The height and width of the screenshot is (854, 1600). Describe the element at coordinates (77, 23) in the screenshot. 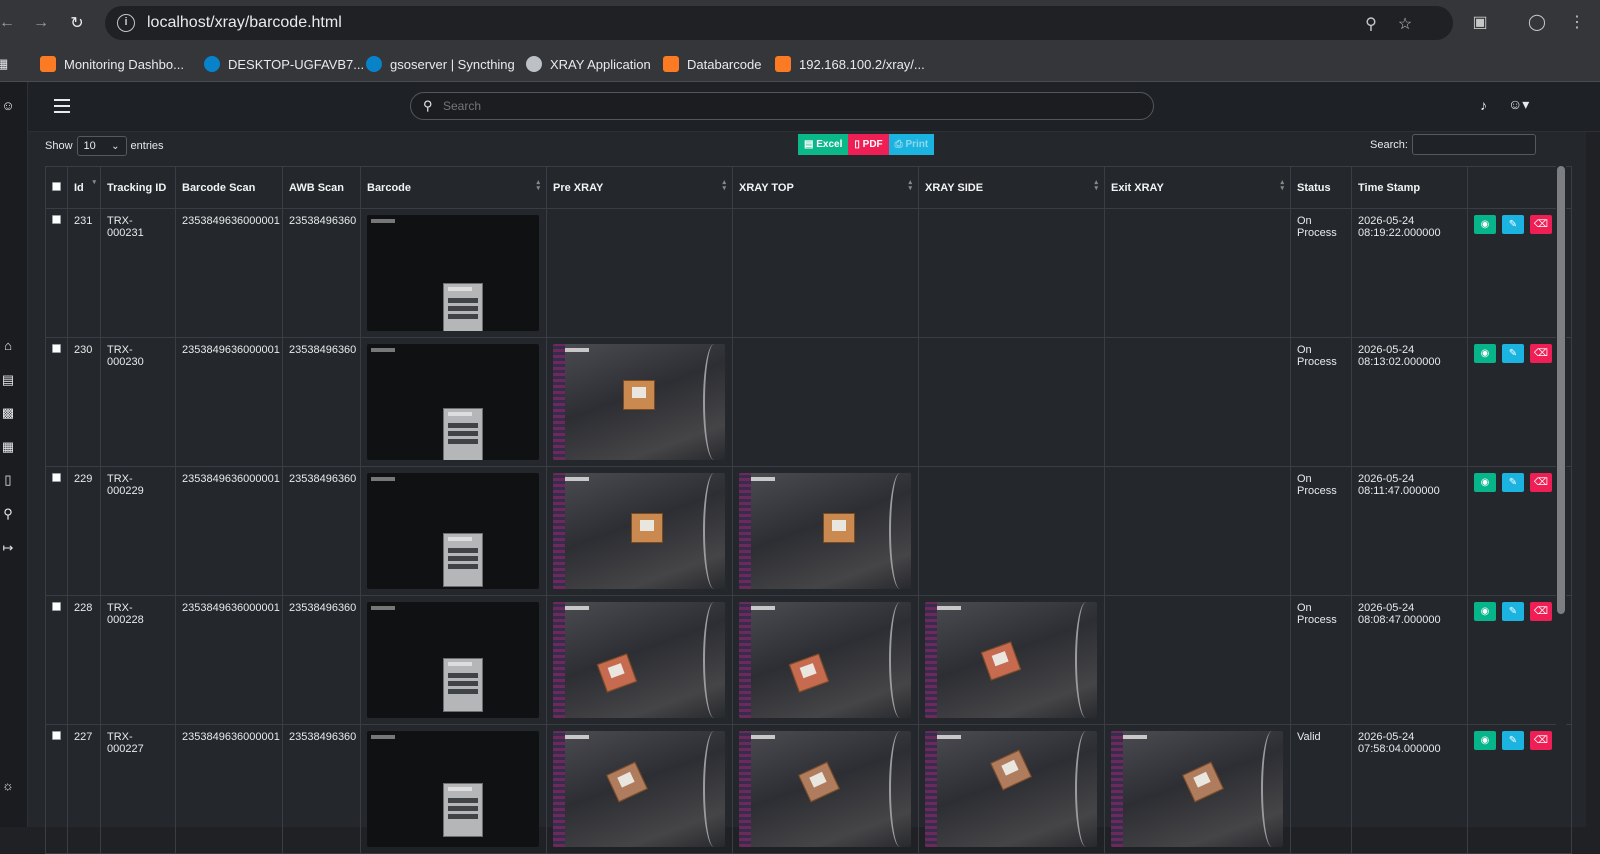

I see `reload-icon: ↻` at that location.